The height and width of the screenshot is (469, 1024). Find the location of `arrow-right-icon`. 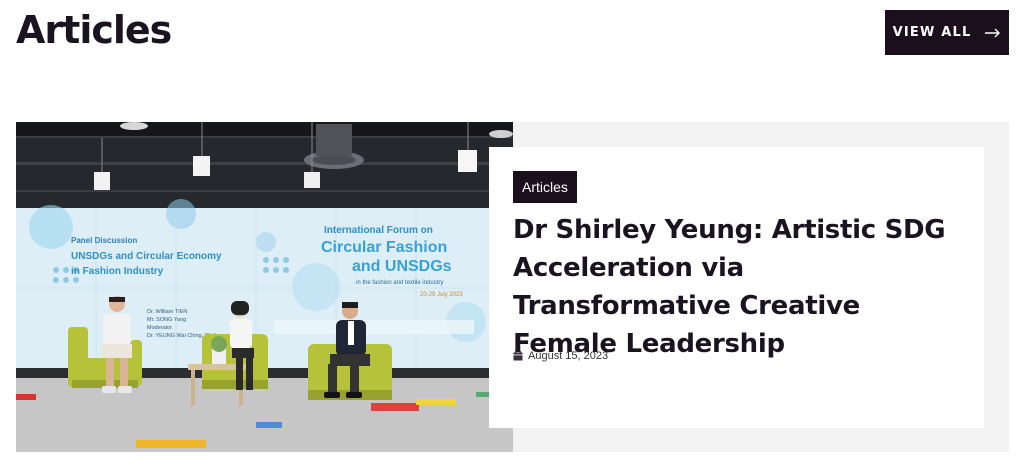

arrow-right-icon is located at coordinates (993, 32).